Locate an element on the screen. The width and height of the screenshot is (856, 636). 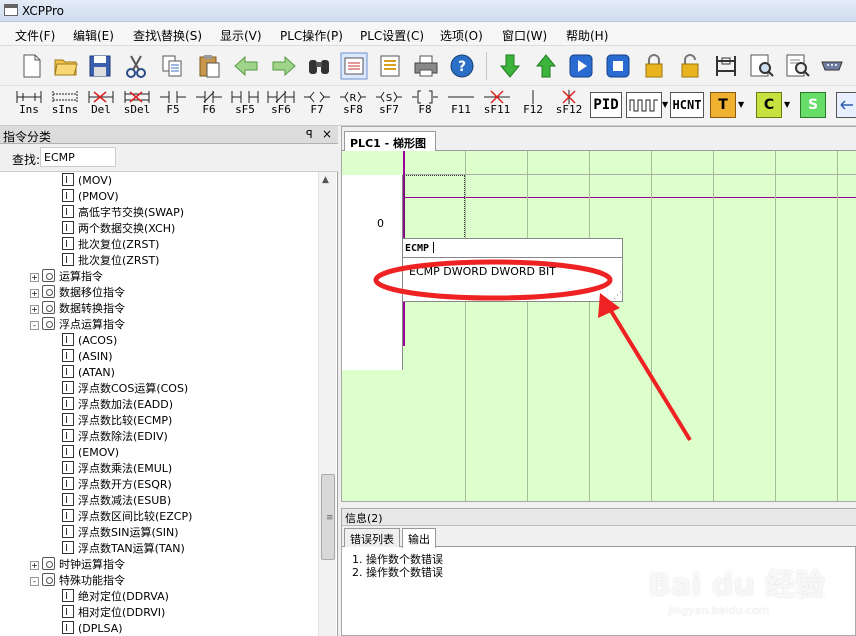
printer-icon is located at coordinates (426, 66).